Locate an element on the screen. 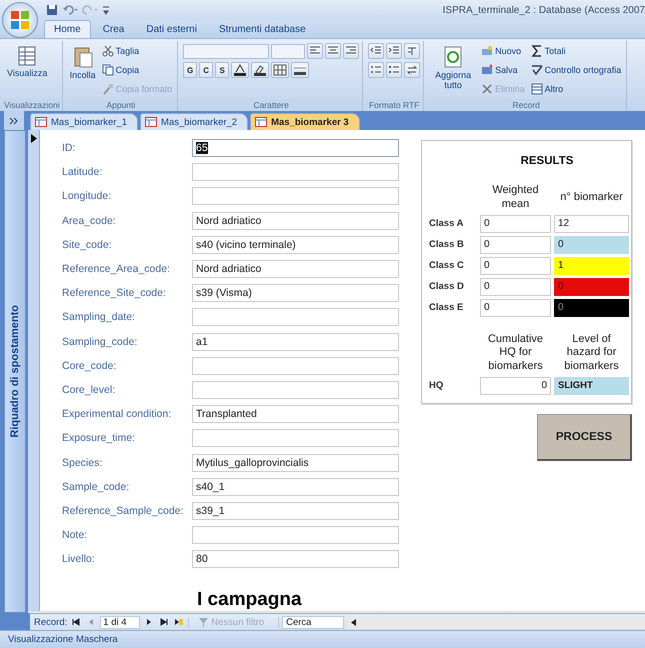  search-field: Cerca is located at coordinates (313, 622).